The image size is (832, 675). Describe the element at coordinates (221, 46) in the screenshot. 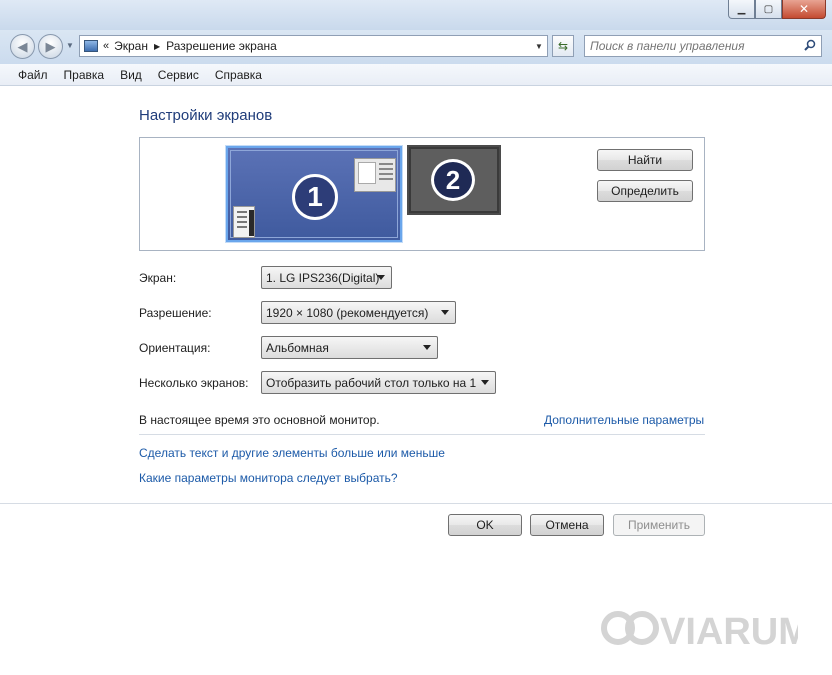

I see `breadcrumb-item-resolution: Разрешение экрана` at that location.